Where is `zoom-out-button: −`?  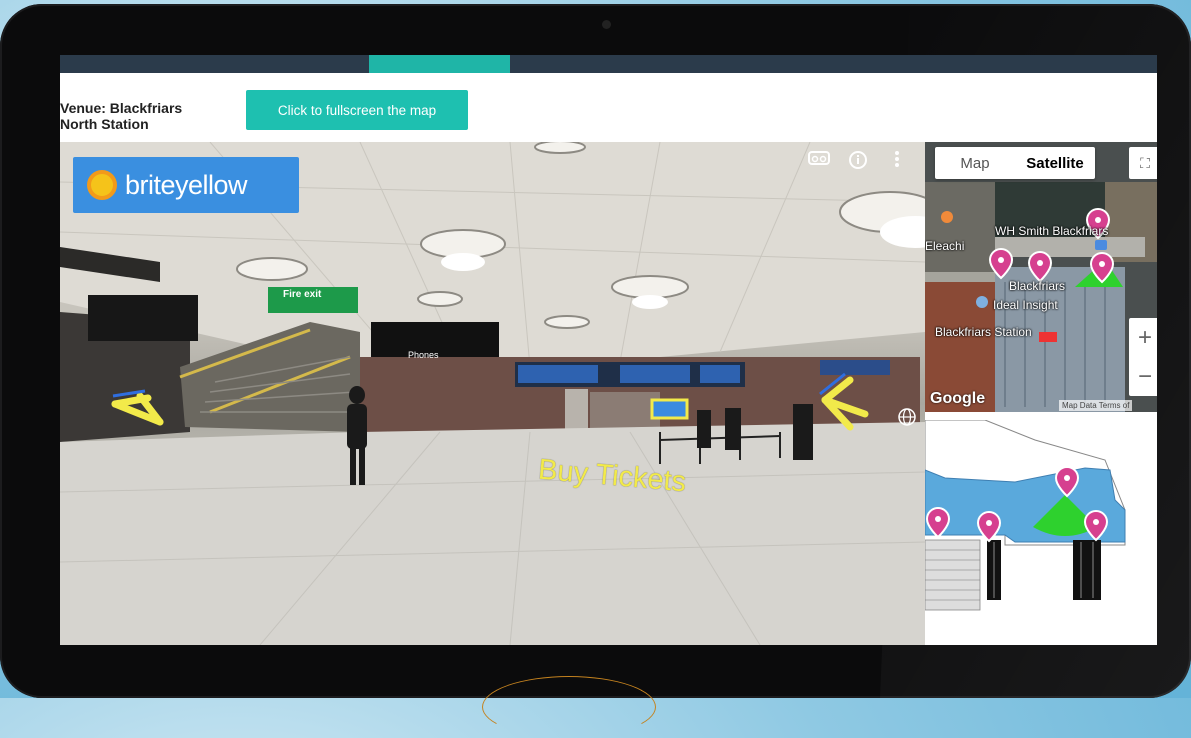
zoom-out-button: − is located at coordinates (1143, 376).